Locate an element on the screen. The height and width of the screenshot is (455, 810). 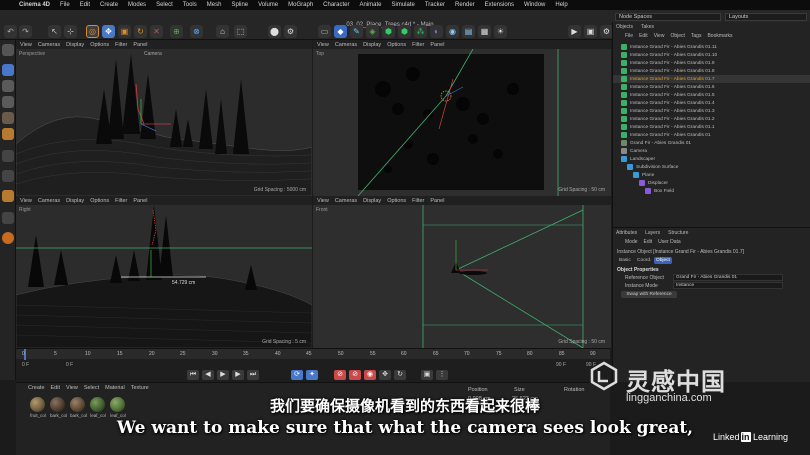
menu-spline: Spline is located at coordinates (239, 5).